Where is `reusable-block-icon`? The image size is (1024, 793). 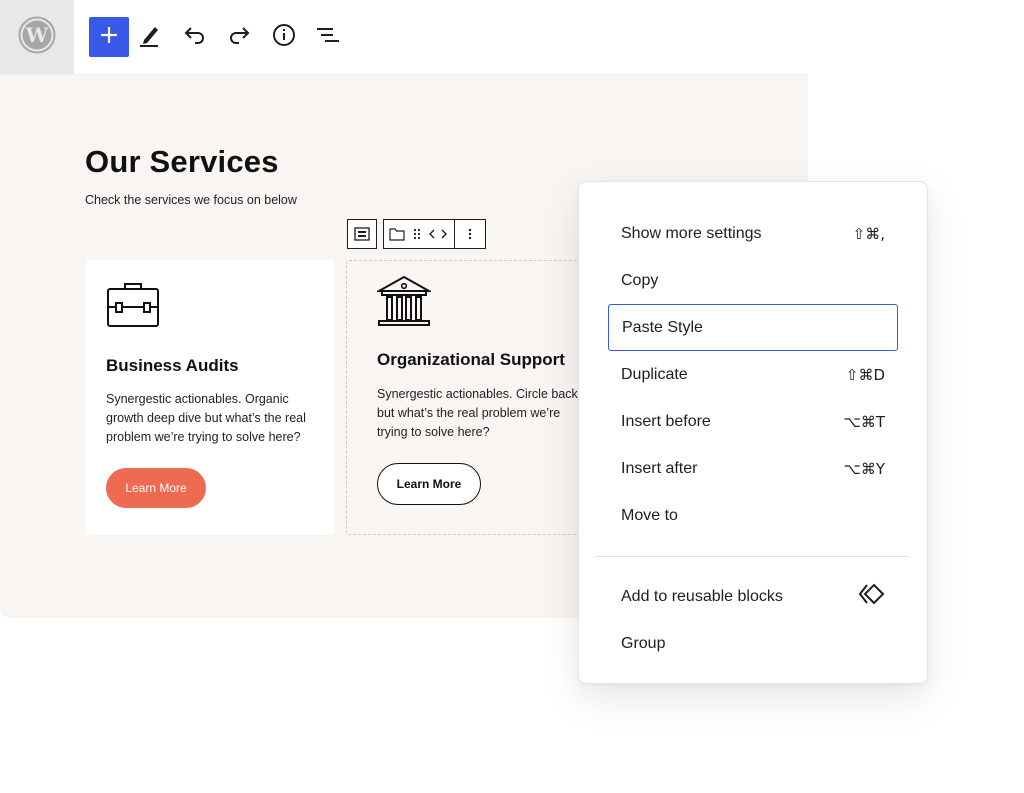
reusable-block-icon is located at coordinates (871, 596).